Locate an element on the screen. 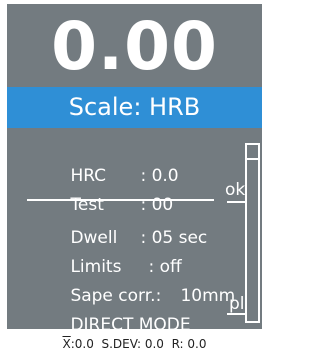  statistics-line: X:0.0 S.DEV: 0.0 R: 0.0 is located at coordinates (134, 344).